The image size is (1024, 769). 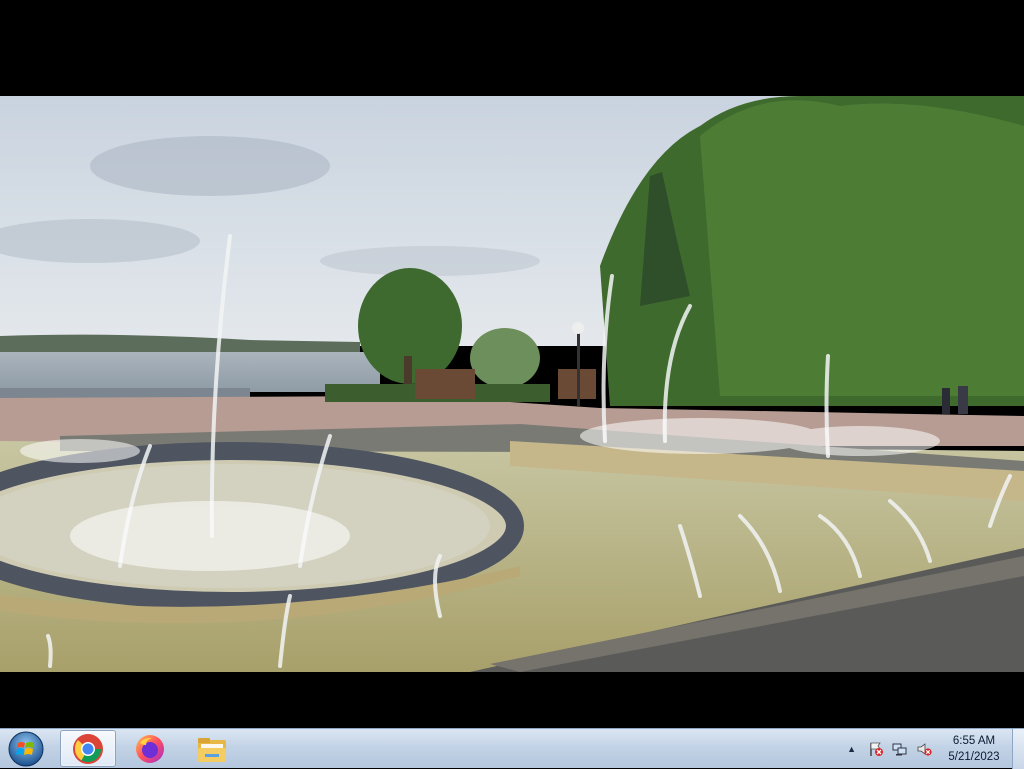 I want to click on firefox-icon, so click(x=150, y=748).